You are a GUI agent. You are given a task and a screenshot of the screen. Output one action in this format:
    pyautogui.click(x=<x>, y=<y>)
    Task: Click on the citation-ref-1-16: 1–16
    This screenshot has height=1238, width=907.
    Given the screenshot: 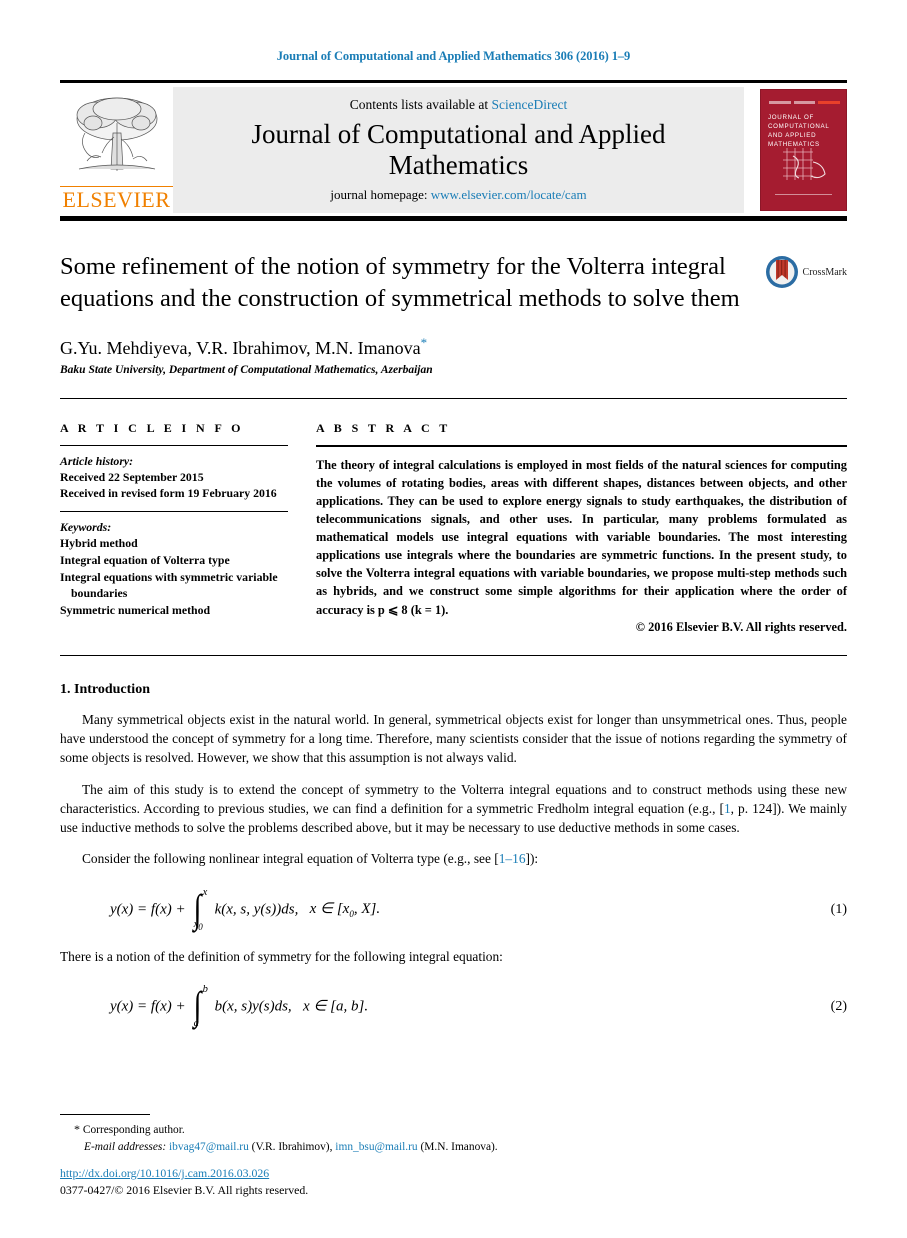 What is the action you would take?
    pyautogui.click(x=512, y=858)
    